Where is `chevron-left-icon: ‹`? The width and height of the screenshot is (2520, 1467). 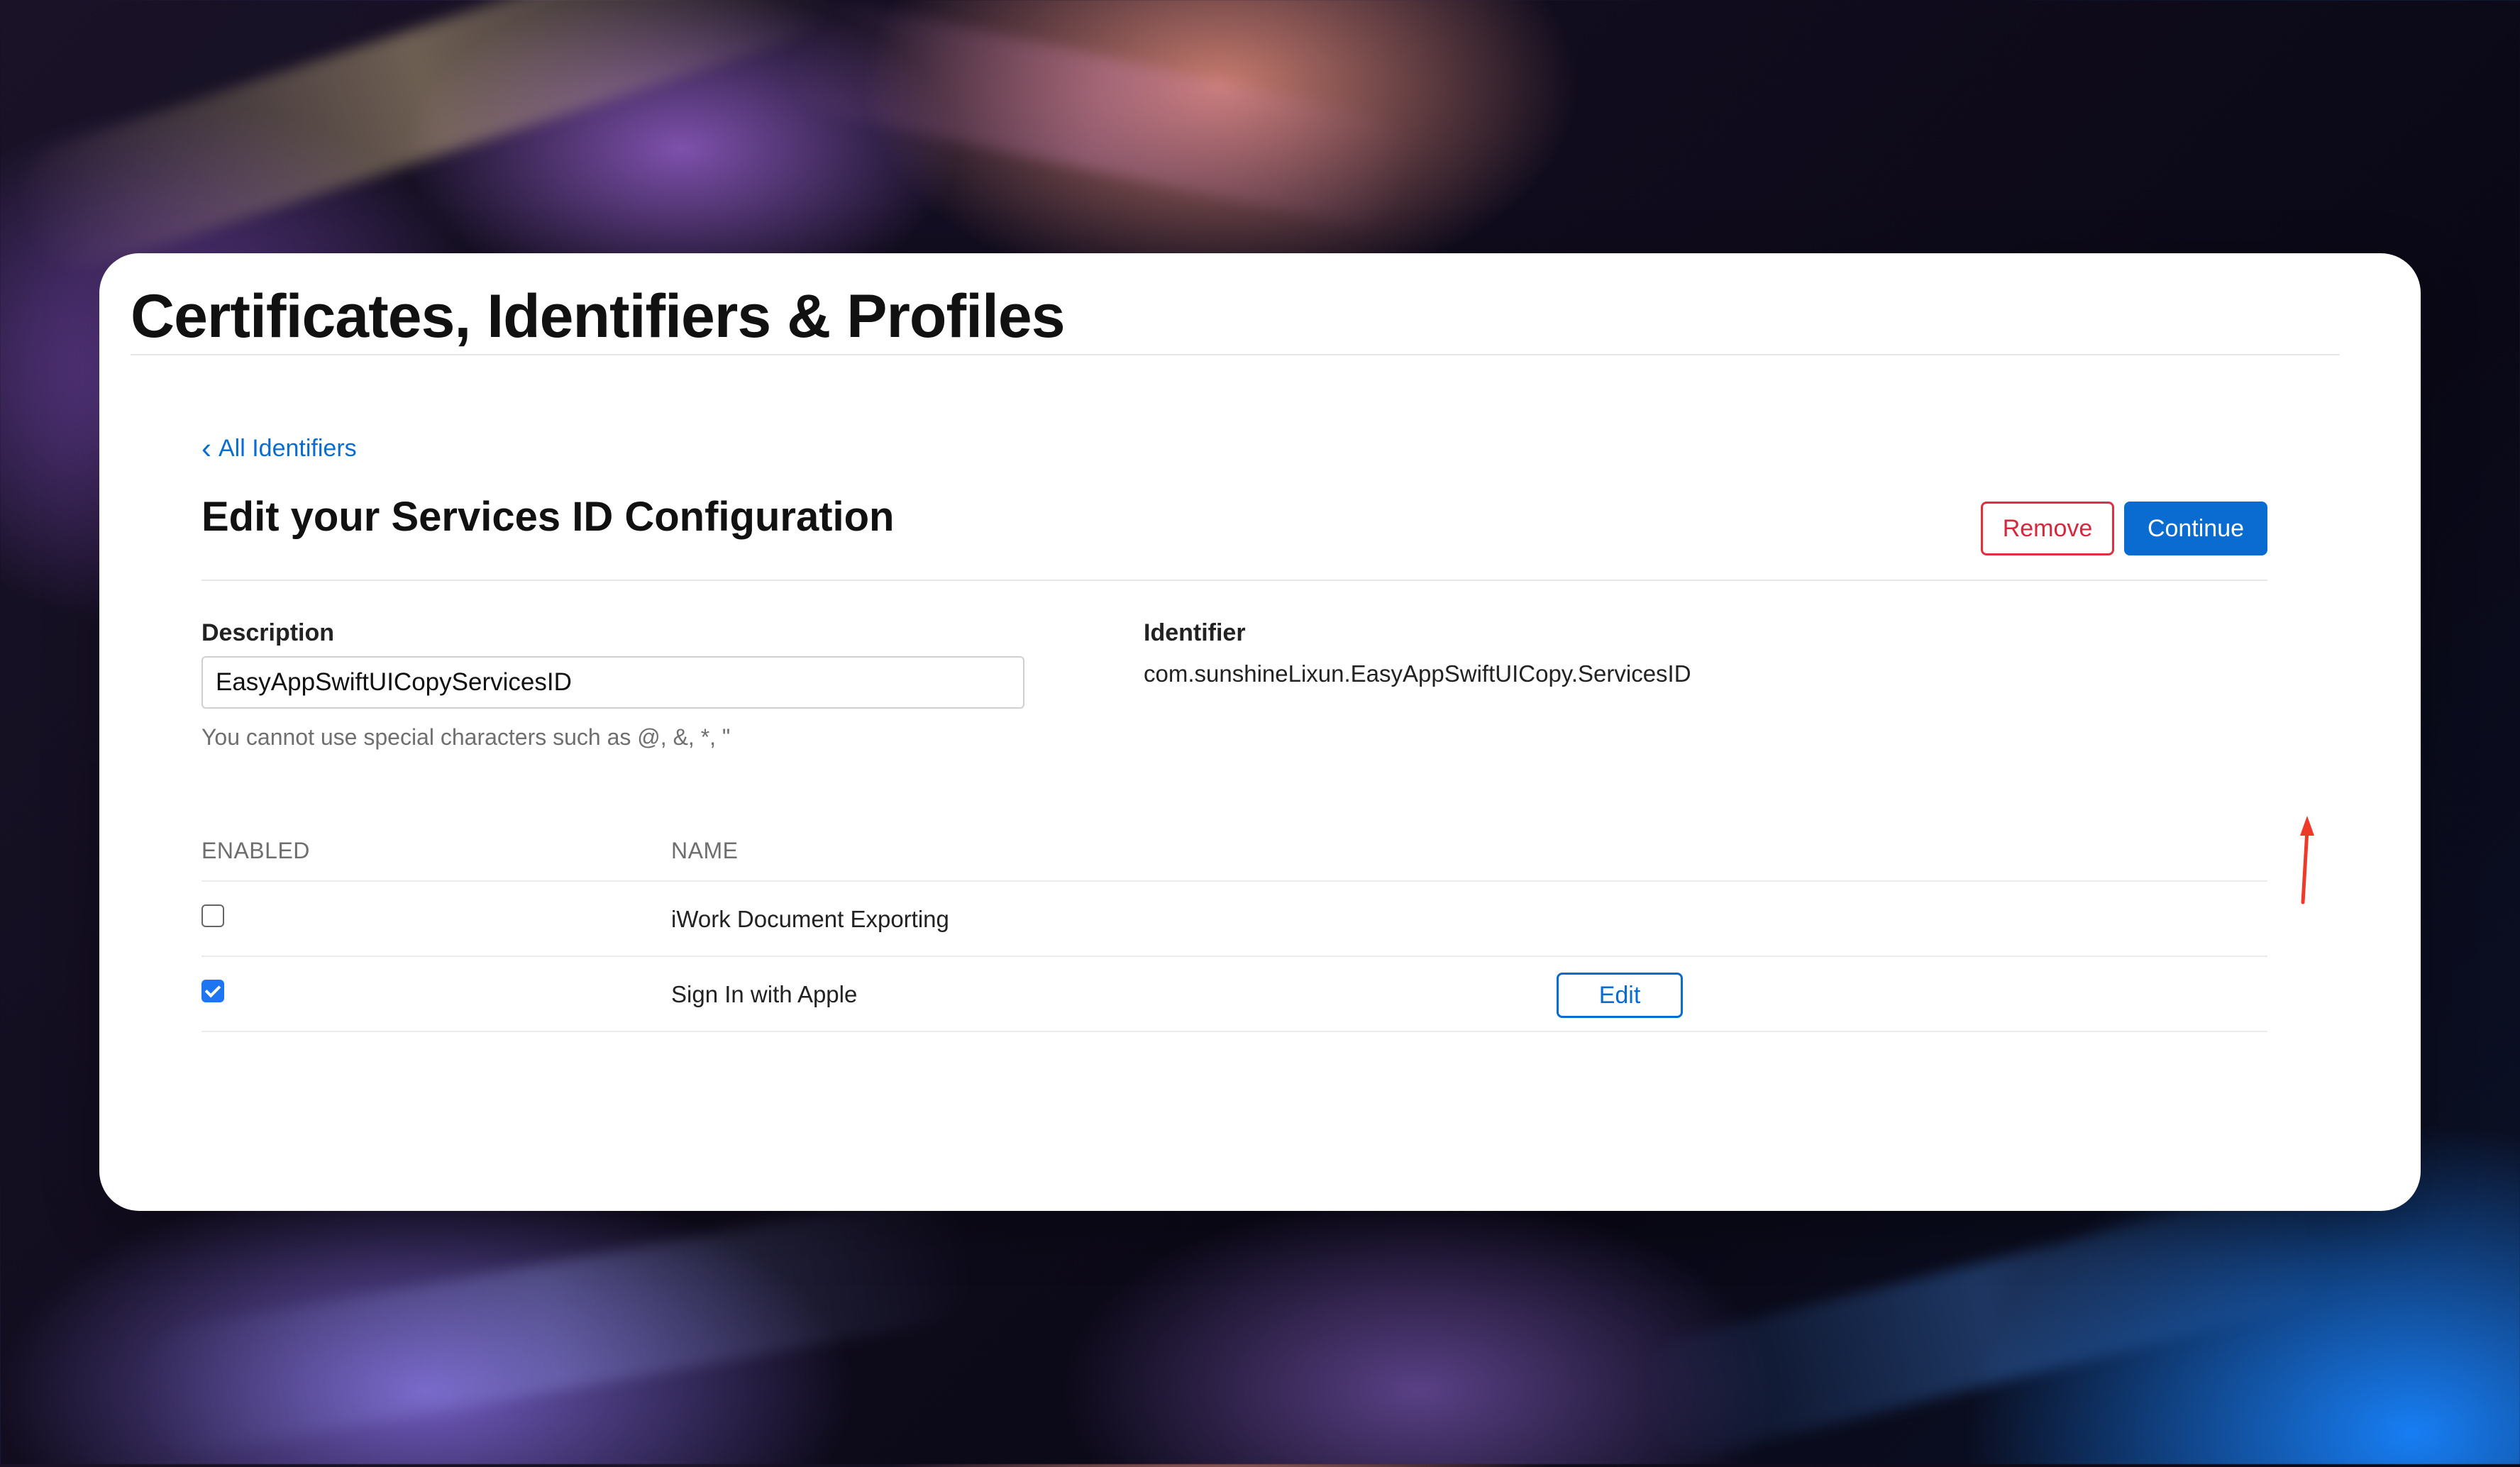
chevron-left-icon: ‹ is located at coordinates (206, 448).